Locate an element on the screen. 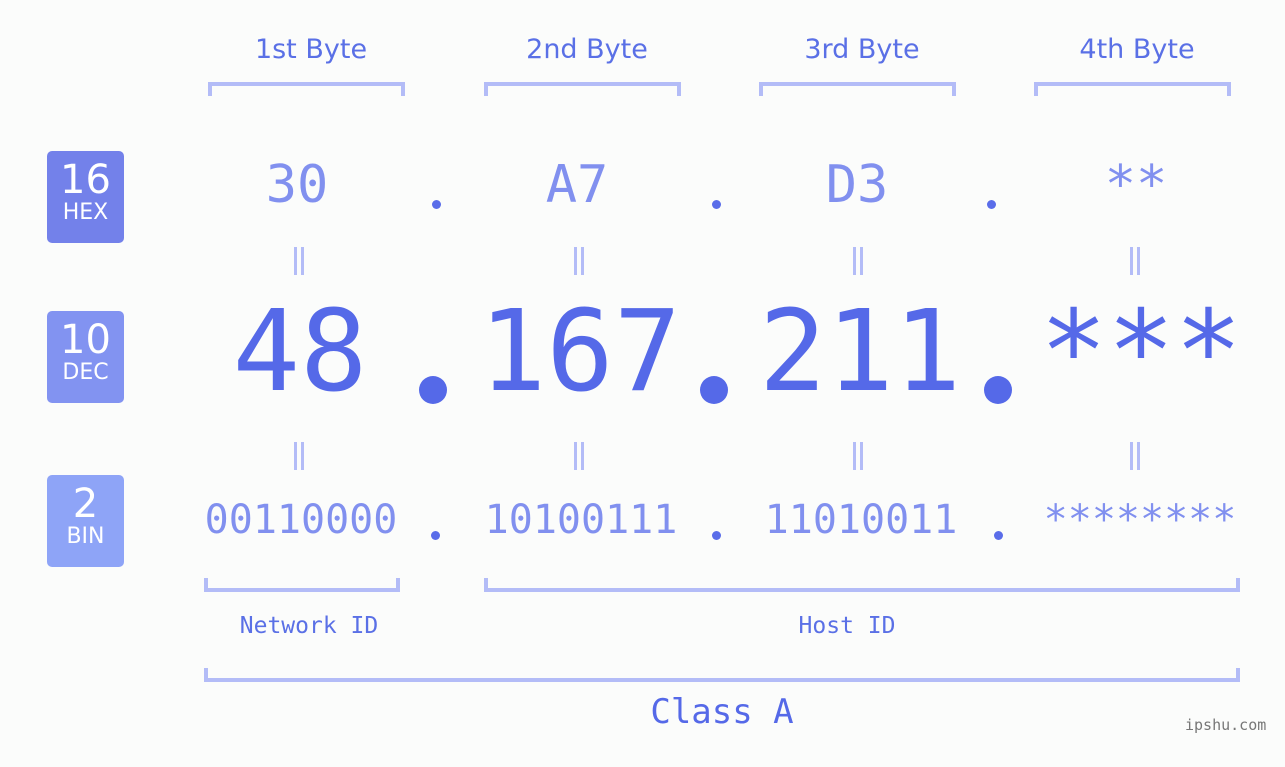 This screenshot has width=1285, height=767. bin-value-1: 00110000 is located at coordinates (301, 520).